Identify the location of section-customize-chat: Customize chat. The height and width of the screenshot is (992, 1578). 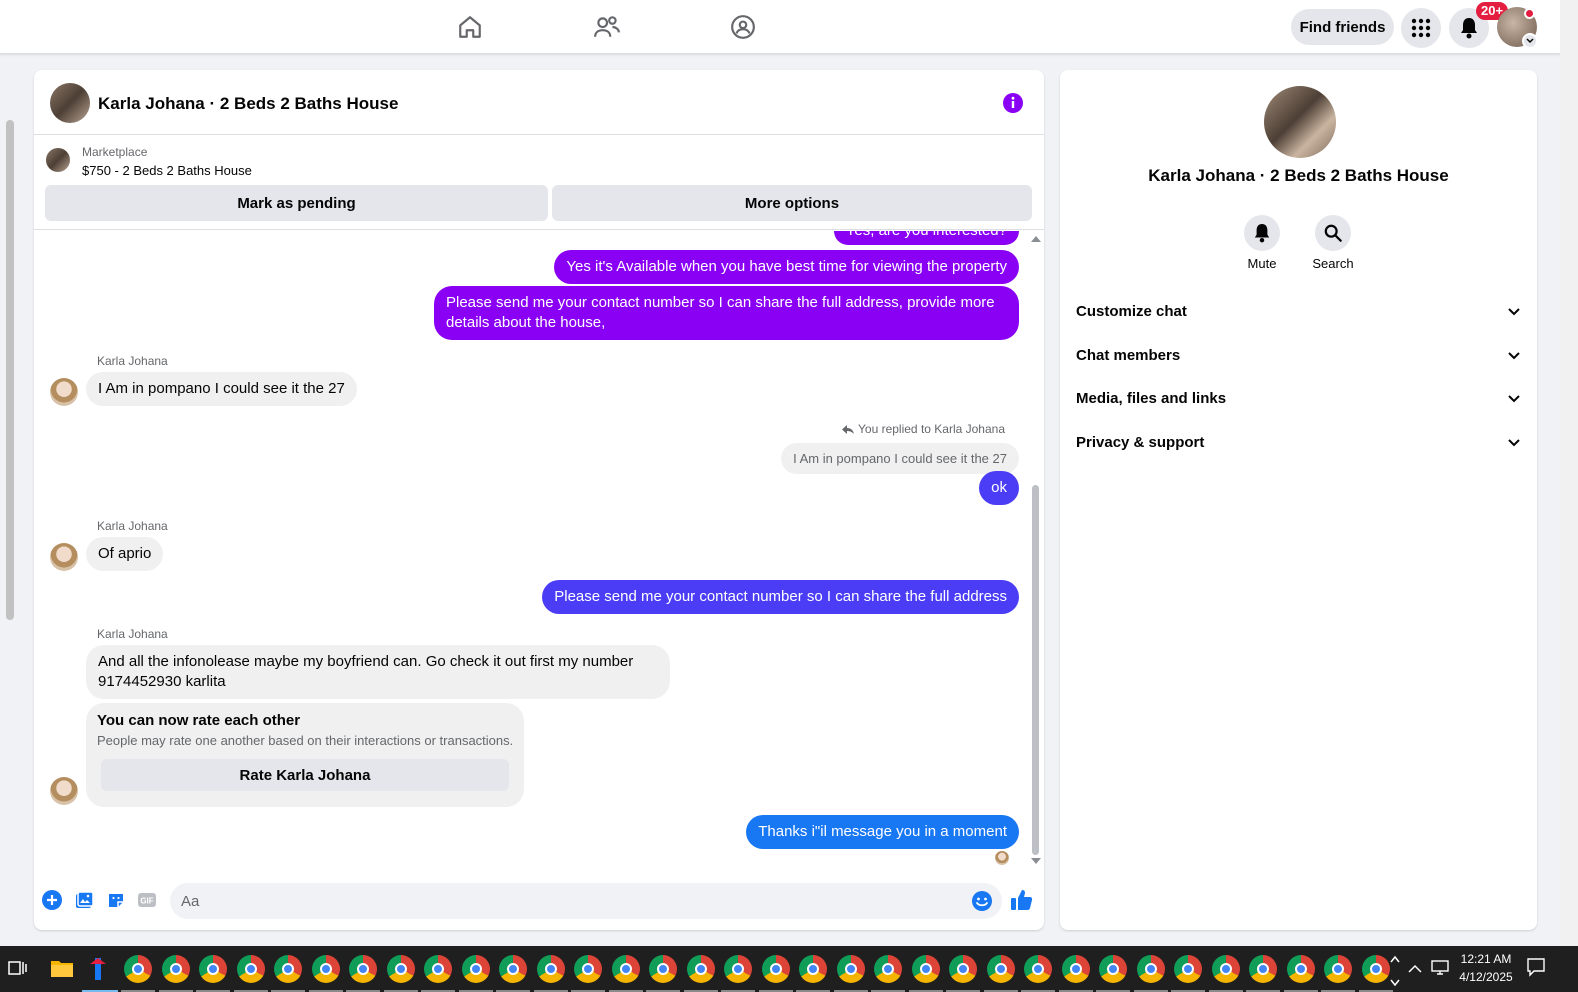
(1298, 311).